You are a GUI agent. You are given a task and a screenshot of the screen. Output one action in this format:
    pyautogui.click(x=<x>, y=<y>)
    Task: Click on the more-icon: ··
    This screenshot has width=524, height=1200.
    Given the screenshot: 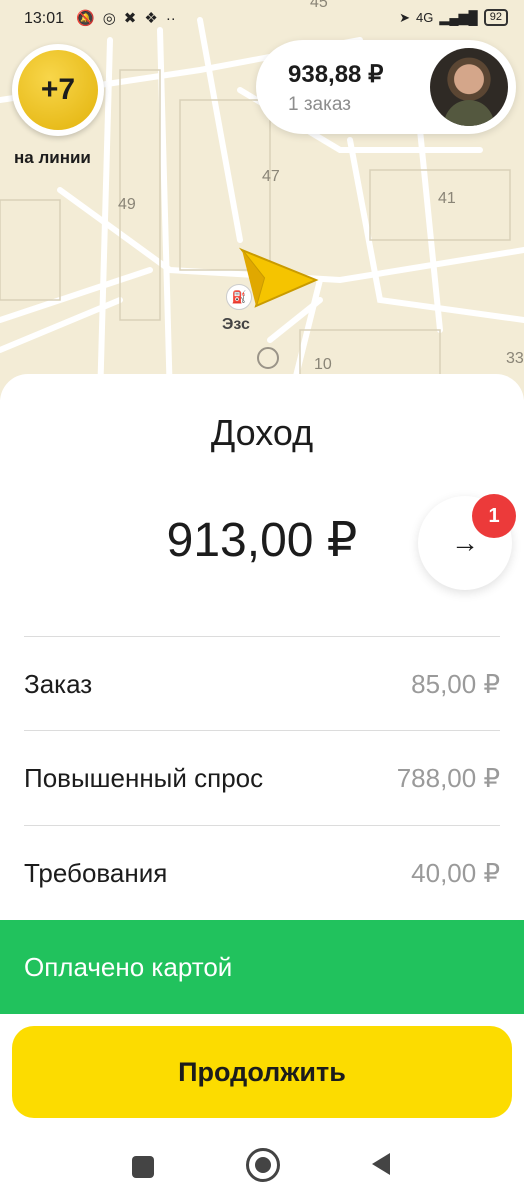 What is the action you would take?
    pyautogui.click(x=170, y=18)
    